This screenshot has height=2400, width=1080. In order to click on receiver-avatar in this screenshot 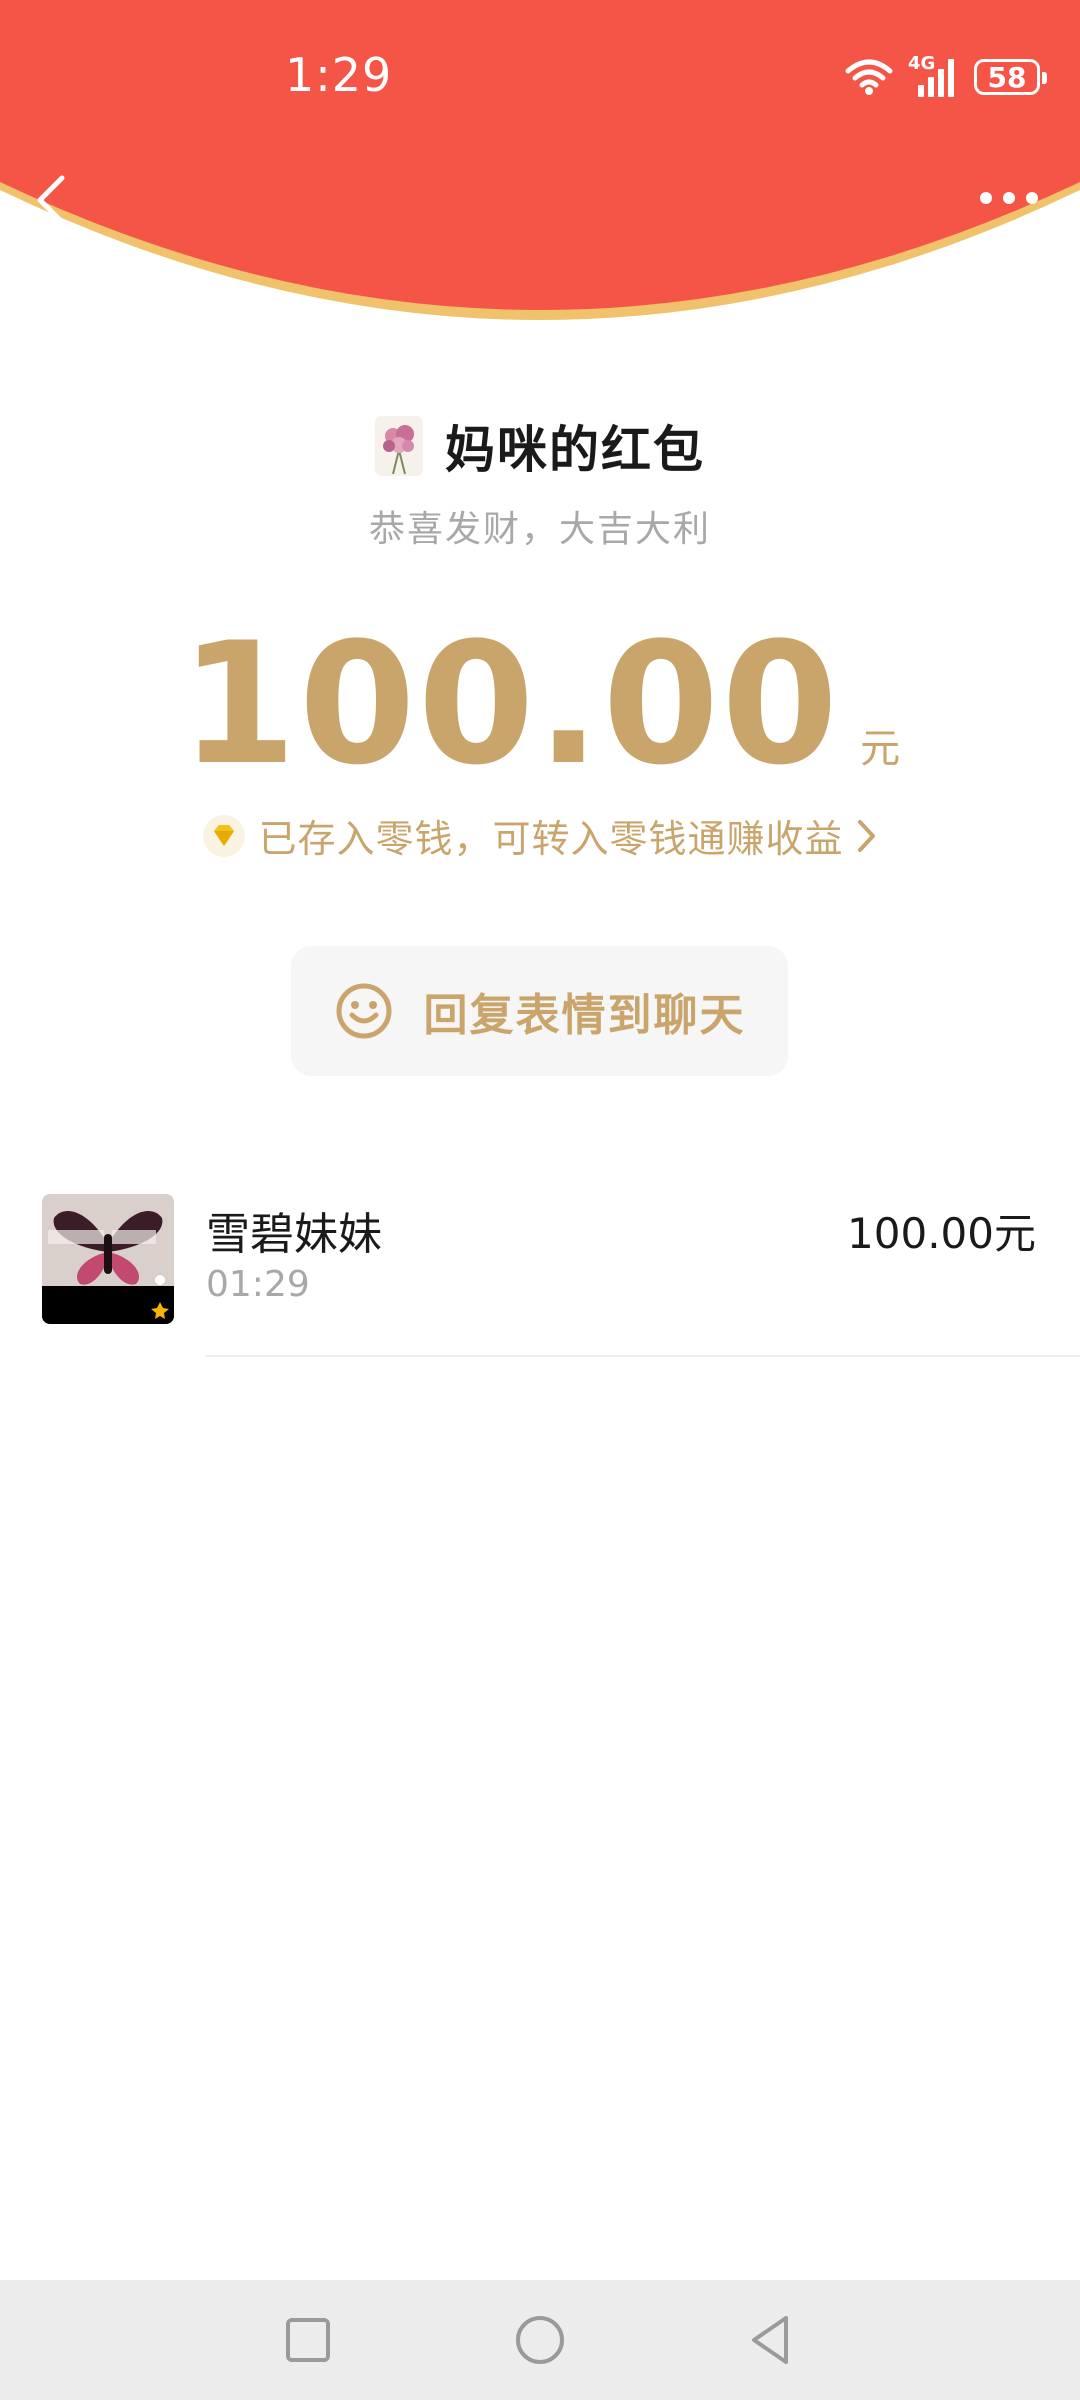, I will do `click(108, 1259)`.